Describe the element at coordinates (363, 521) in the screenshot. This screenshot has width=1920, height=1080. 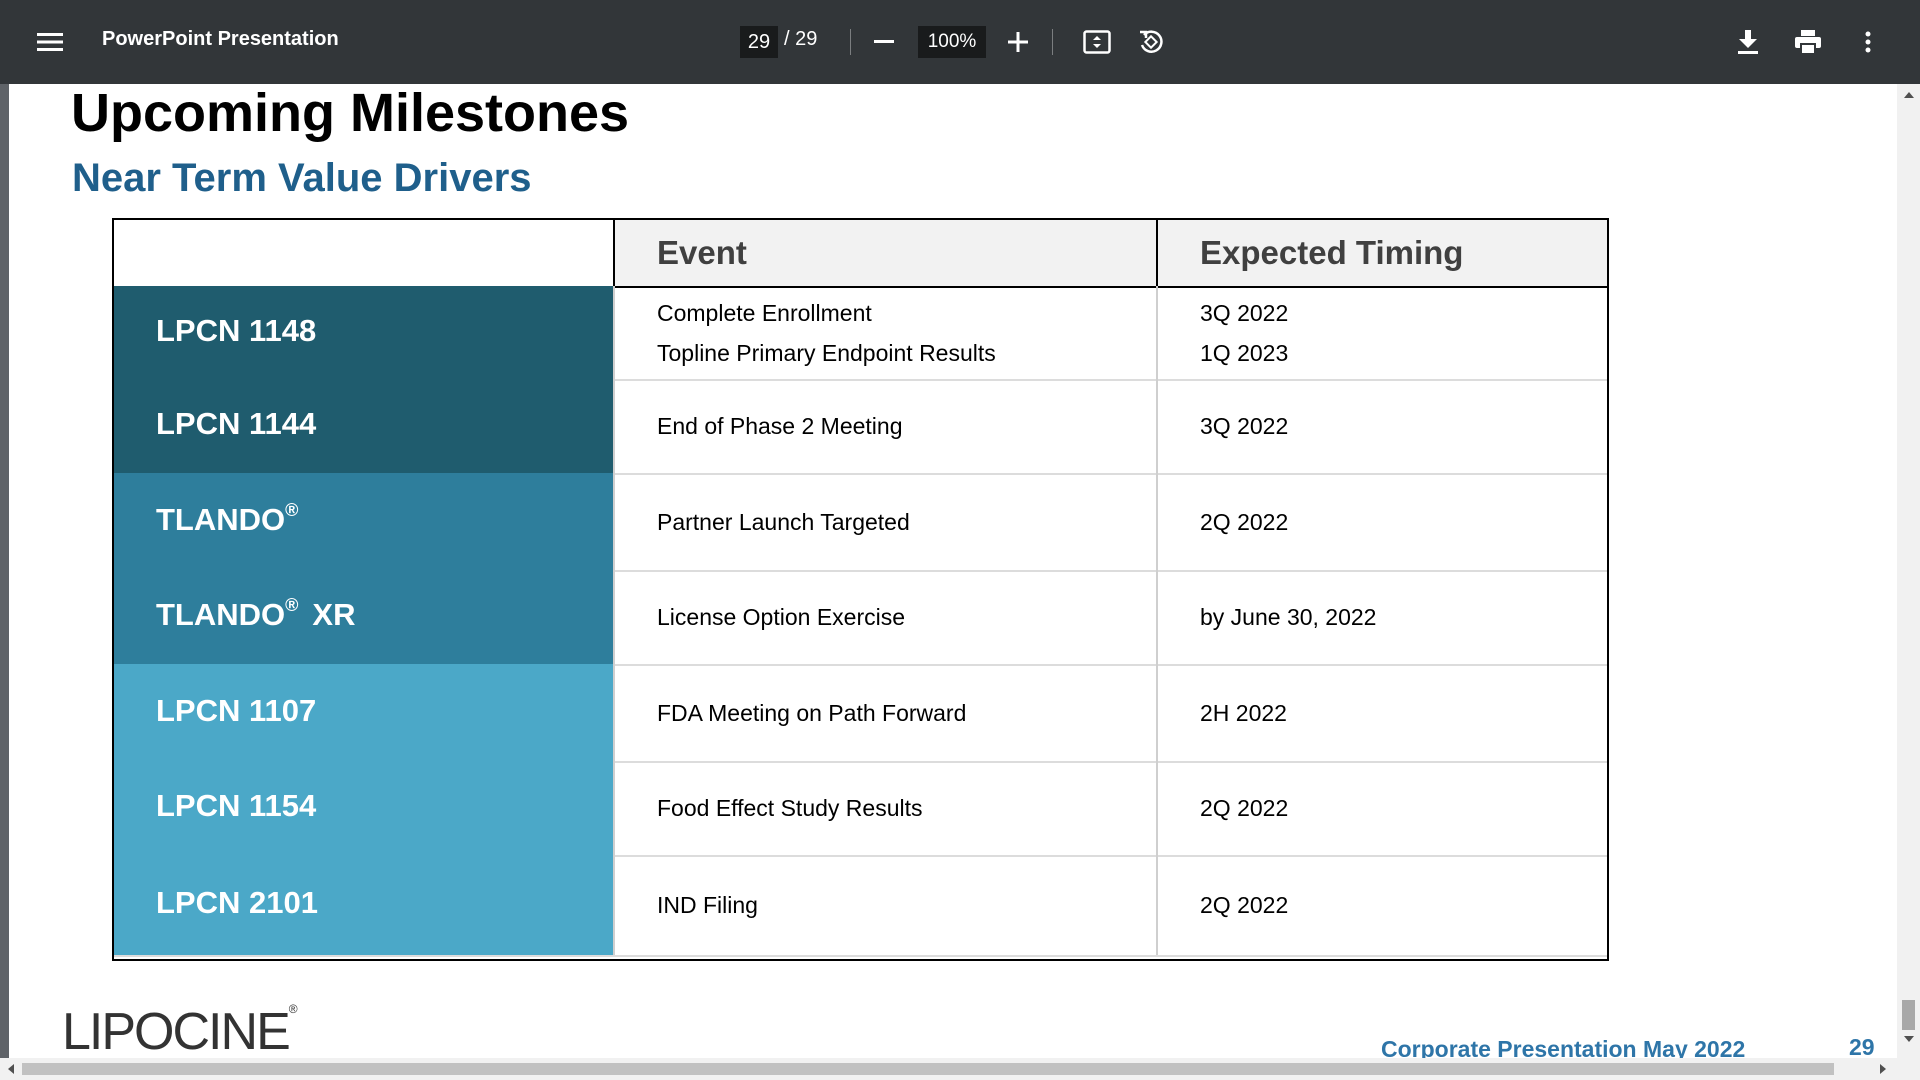
I see `product-cell: TLANDO®` at that location.